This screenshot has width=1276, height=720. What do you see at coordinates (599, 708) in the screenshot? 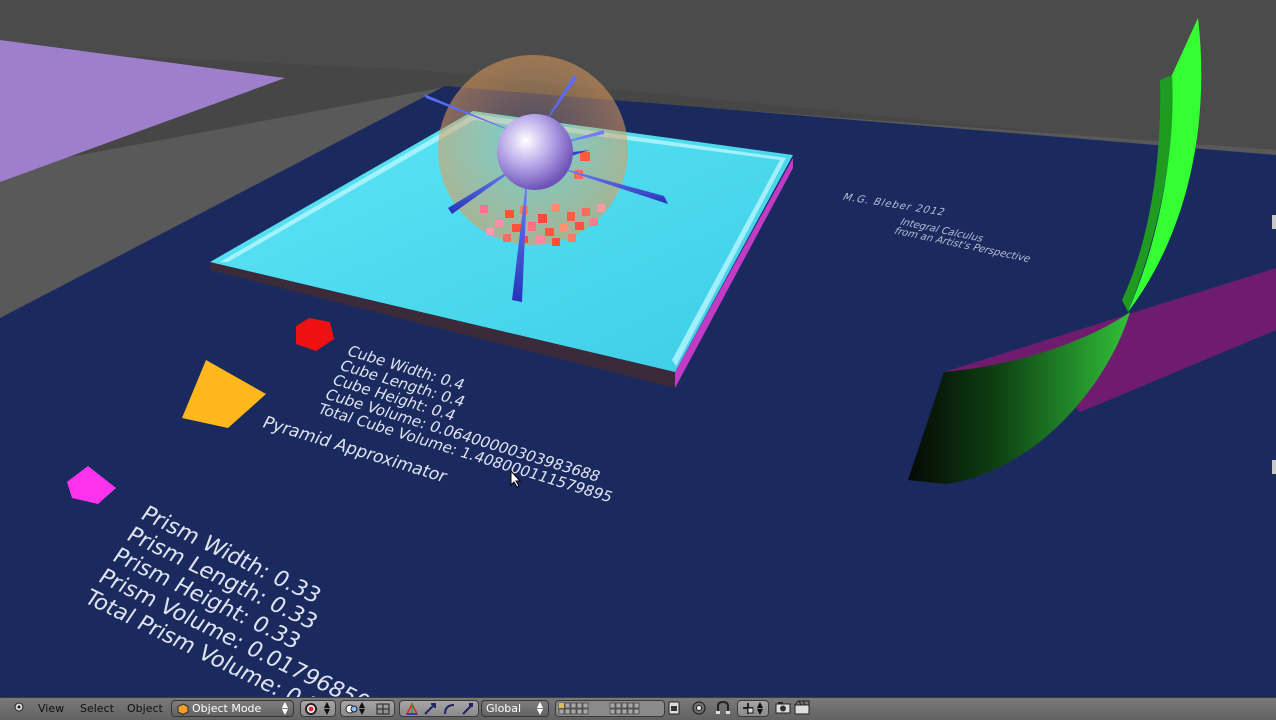
I see `layer-grid-icon` at bounding box center [599, 708].